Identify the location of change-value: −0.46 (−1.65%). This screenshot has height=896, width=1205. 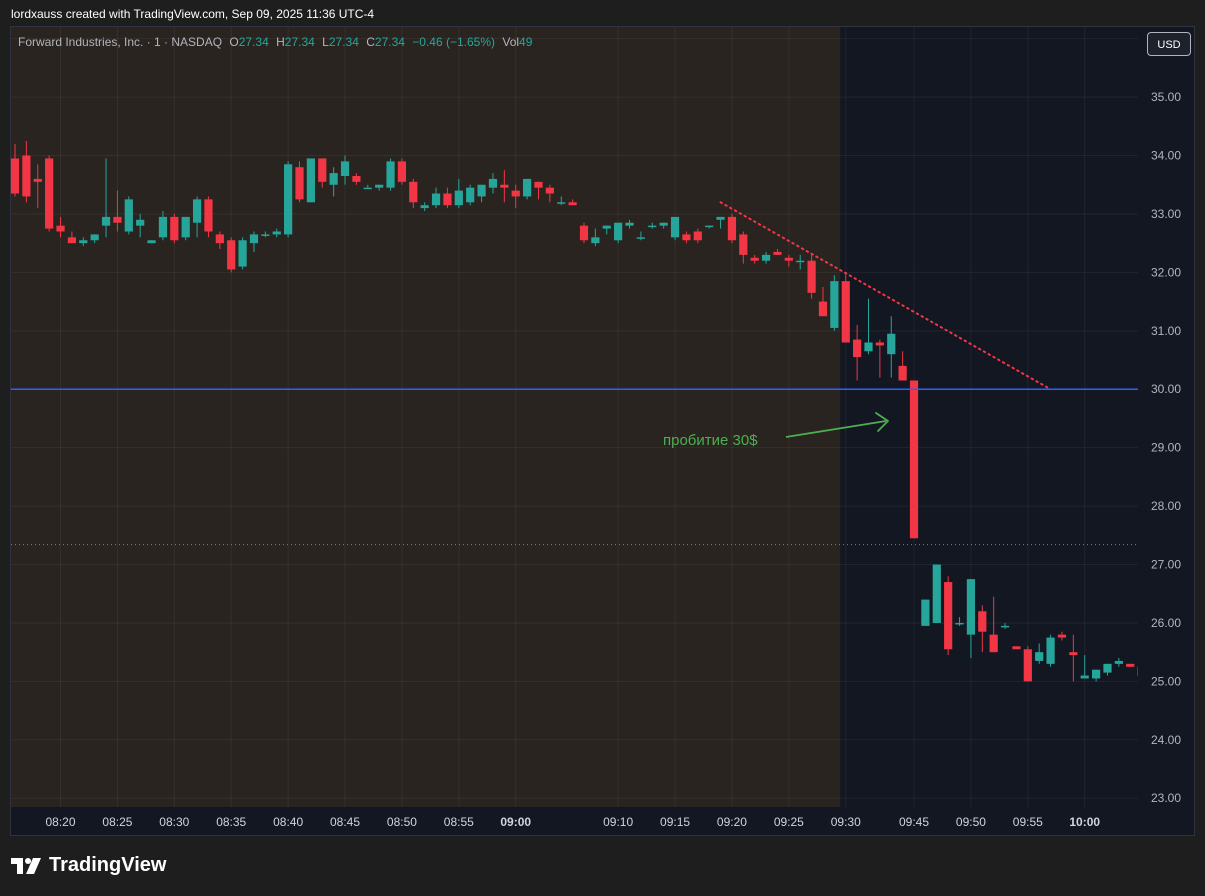
(454, 42).